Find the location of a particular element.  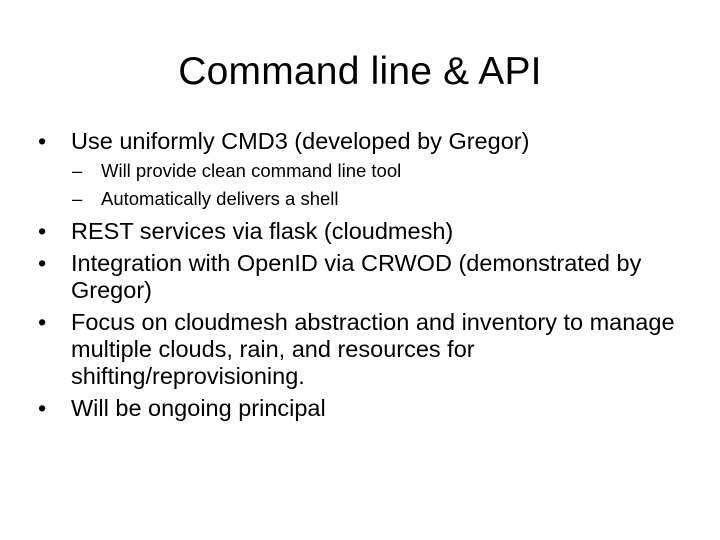

bullet-item: • REST services via flask (cloudmesh) is located at coordinates (366, 231).